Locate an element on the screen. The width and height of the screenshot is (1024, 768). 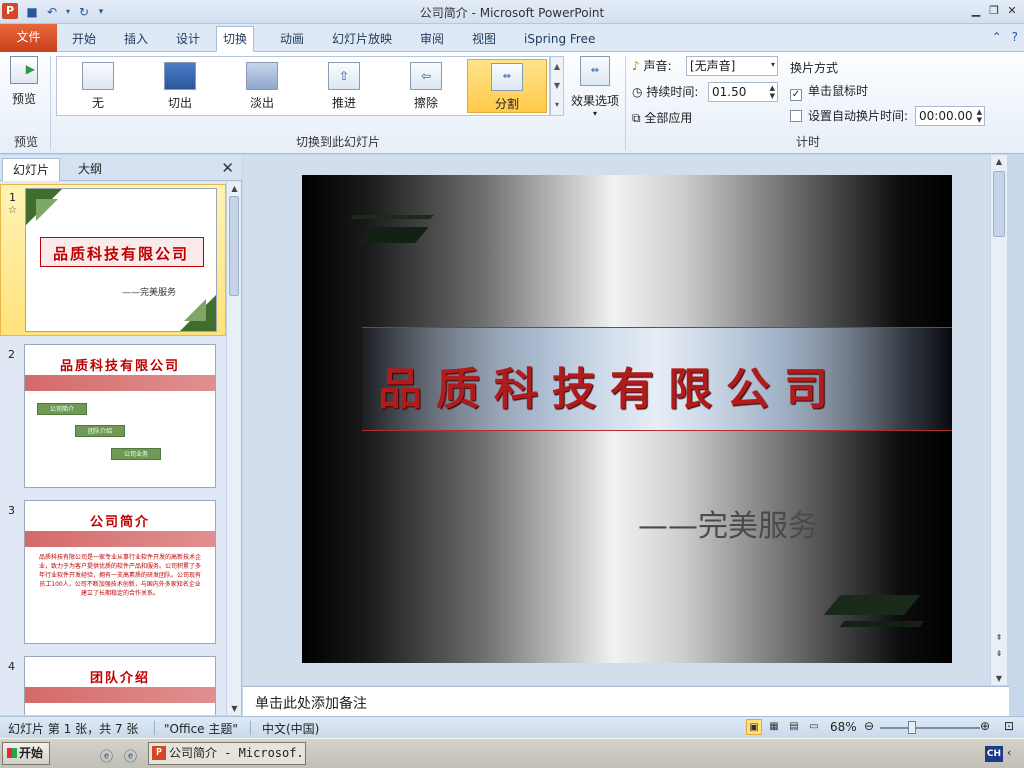
duration-input: 01.50 ▲ ▼ is located at coordinates (743, 92).